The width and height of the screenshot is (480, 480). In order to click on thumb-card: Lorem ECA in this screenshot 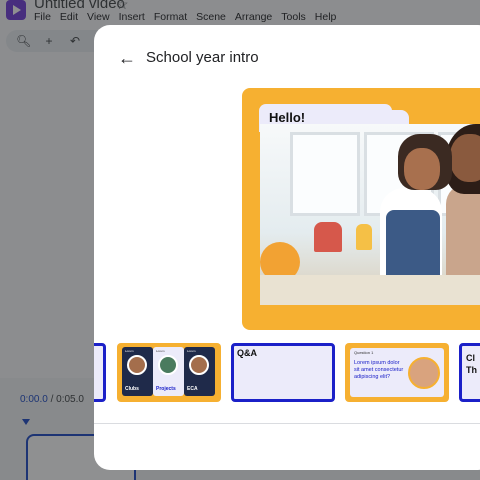, I will do `click(199, 371)`.